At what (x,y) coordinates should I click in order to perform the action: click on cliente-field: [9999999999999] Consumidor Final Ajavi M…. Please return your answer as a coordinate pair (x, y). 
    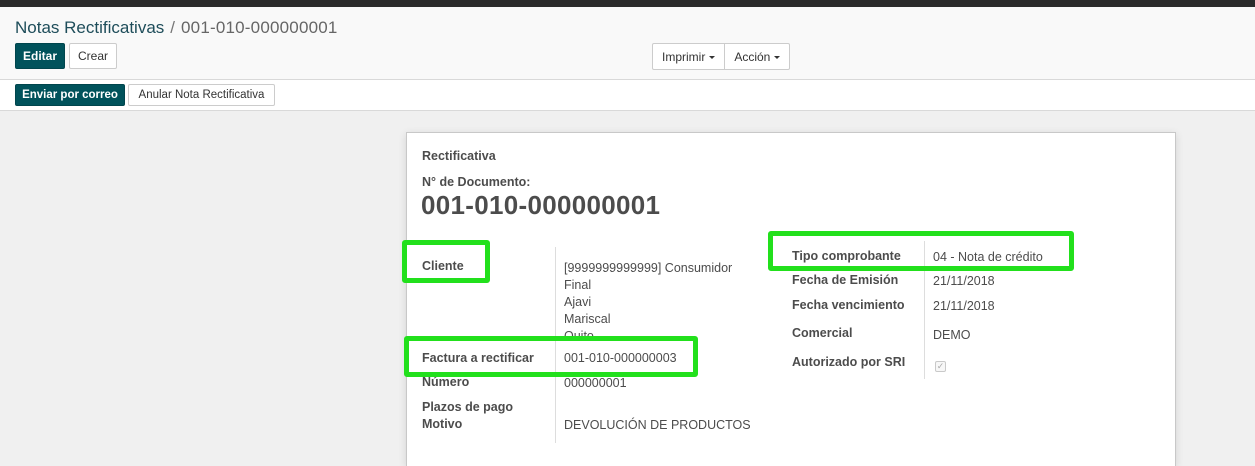
    Looking at the image, I should click on (669, 299).